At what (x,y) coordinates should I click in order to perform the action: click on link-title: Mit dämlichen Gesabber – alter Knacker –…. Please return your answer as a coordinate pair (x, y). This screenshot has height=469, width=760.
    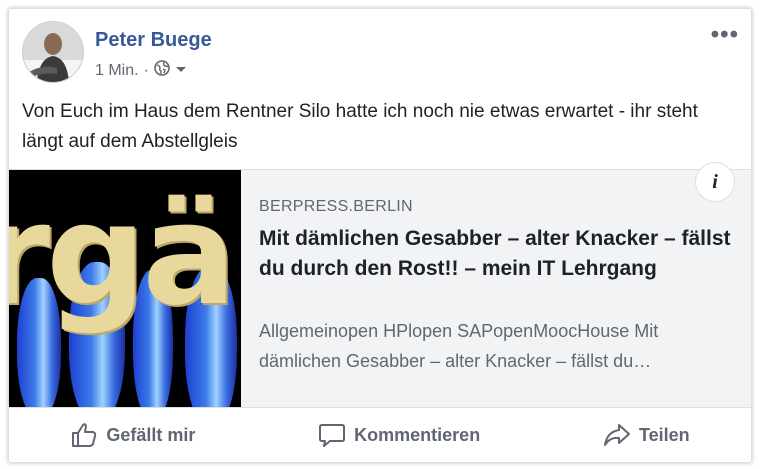
    Looking at the image, I should click on (499, 254).